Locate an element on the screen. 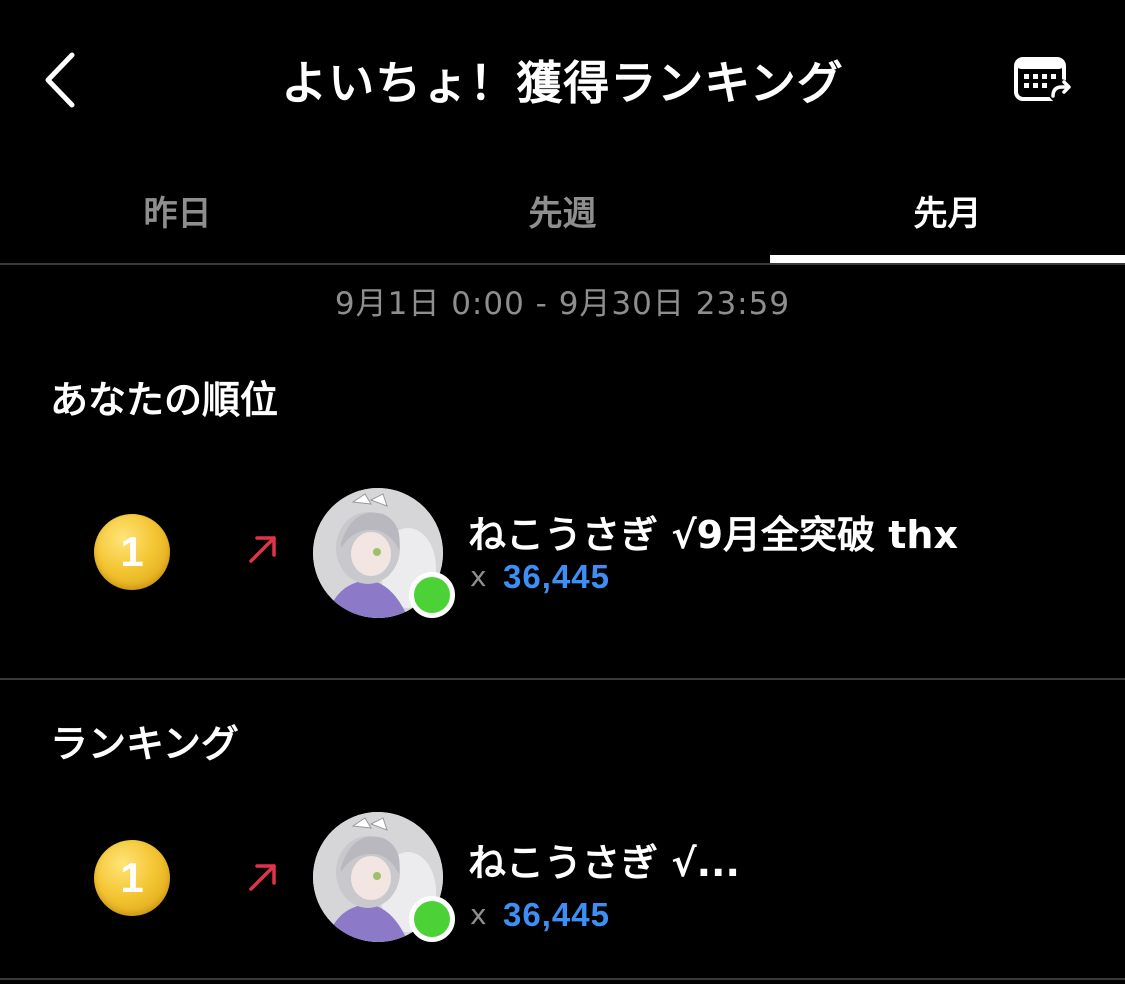  active-tab-indicator is located at coordinates (947, 259).